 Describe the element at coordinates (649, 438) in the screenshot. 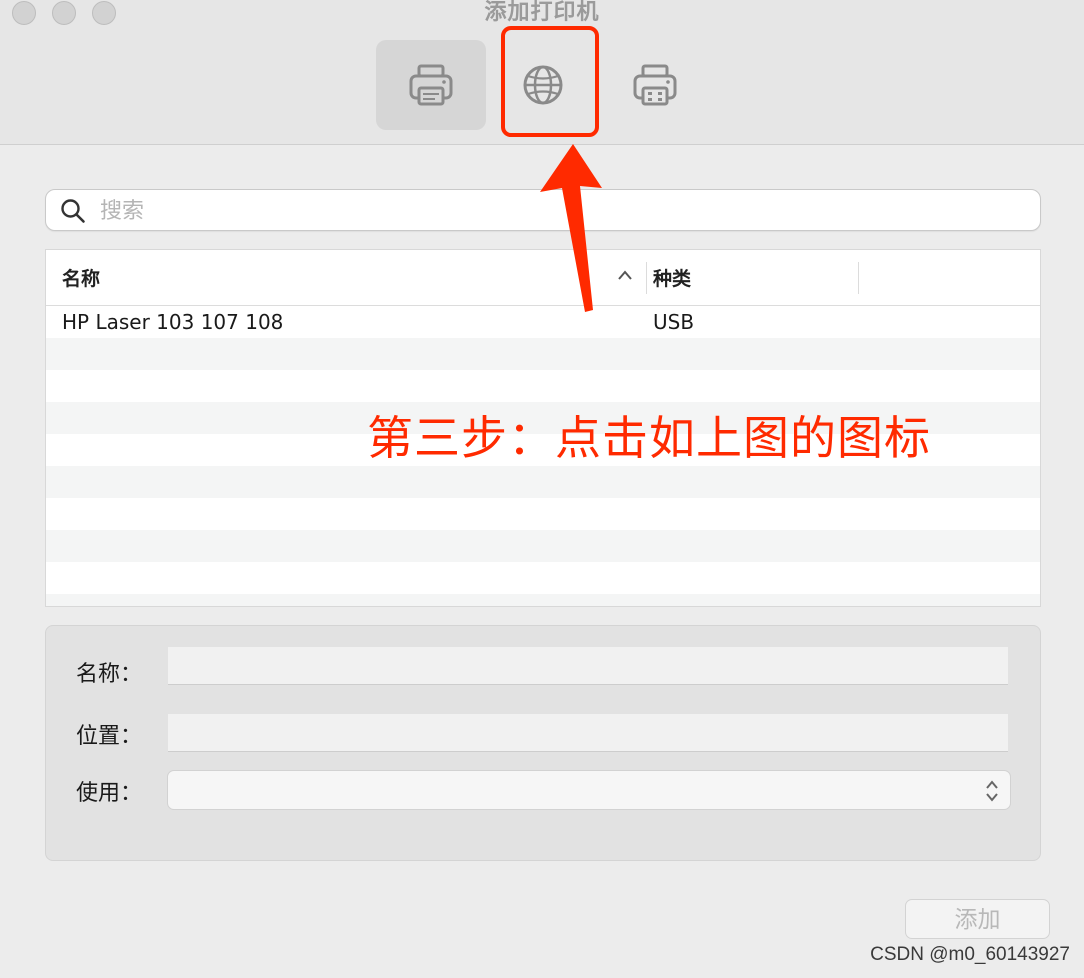

I see `annotation-text: 第三步：点击如上图的图标` at that location.